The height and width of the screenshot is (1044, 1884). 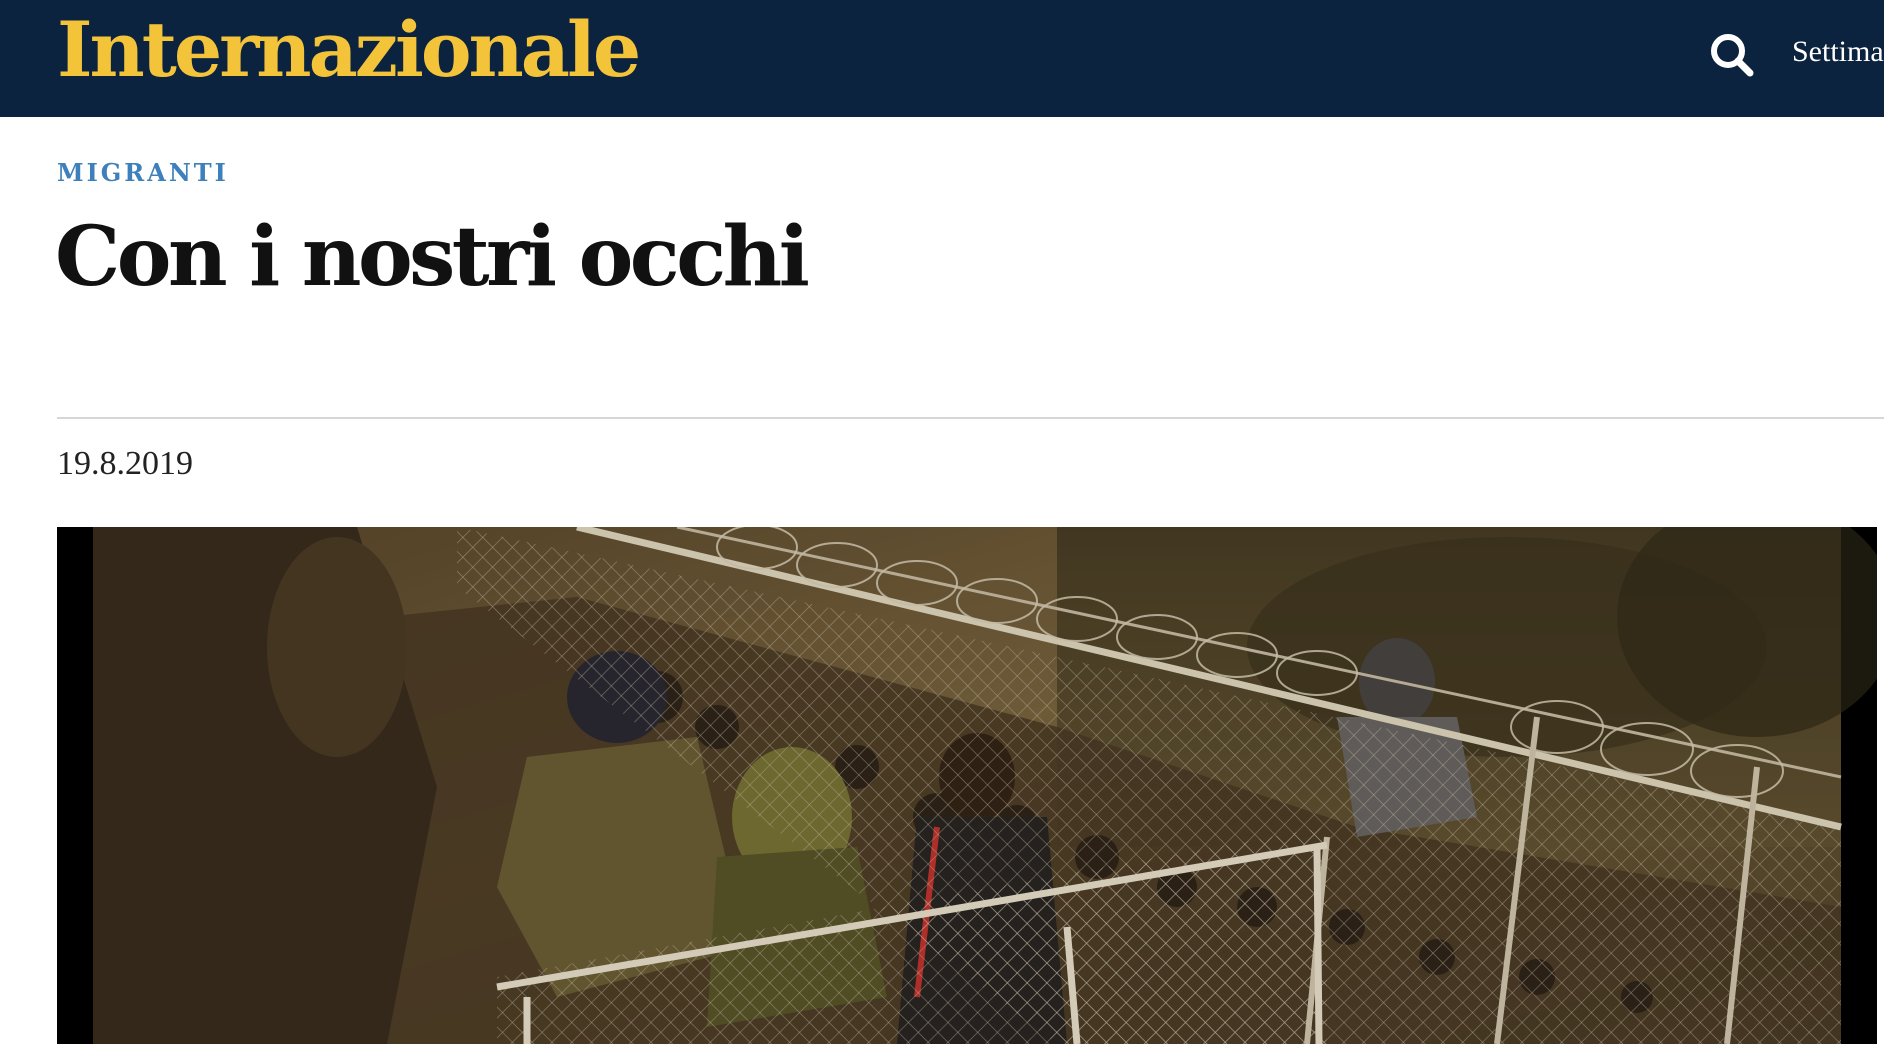 I want to click on article-date: 19.8.2019, so click(x=125, y=463).